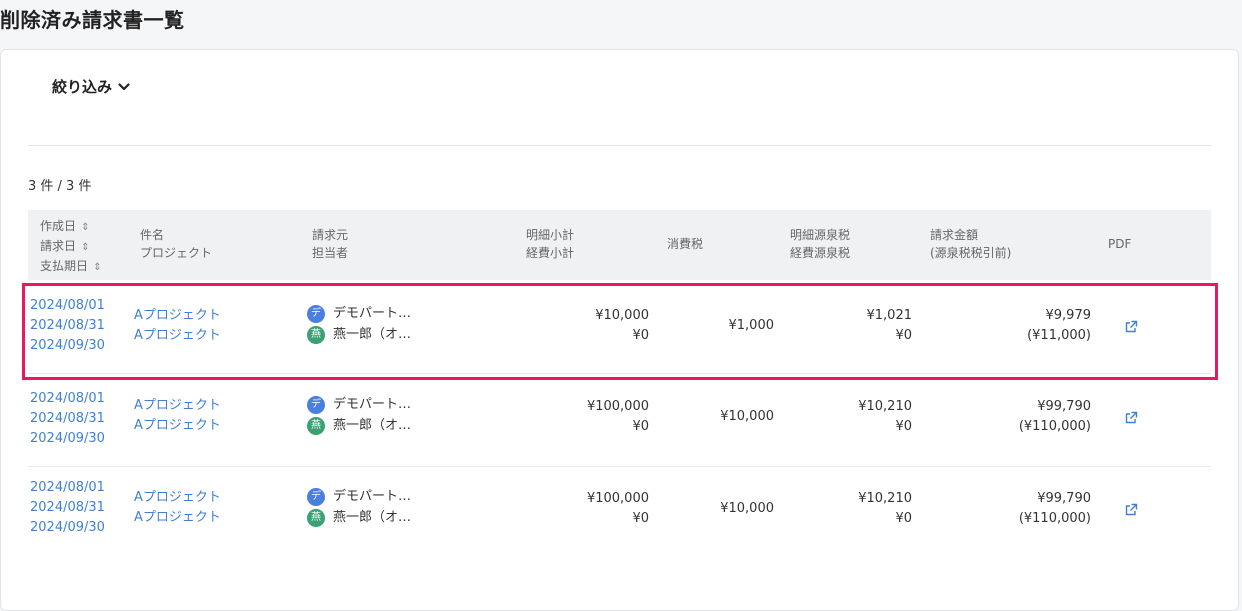 The width and height of the screenshot is (1242, 611). I want to click on header-amount: 請求金額 (源泉税税引前), so click(970, 244).